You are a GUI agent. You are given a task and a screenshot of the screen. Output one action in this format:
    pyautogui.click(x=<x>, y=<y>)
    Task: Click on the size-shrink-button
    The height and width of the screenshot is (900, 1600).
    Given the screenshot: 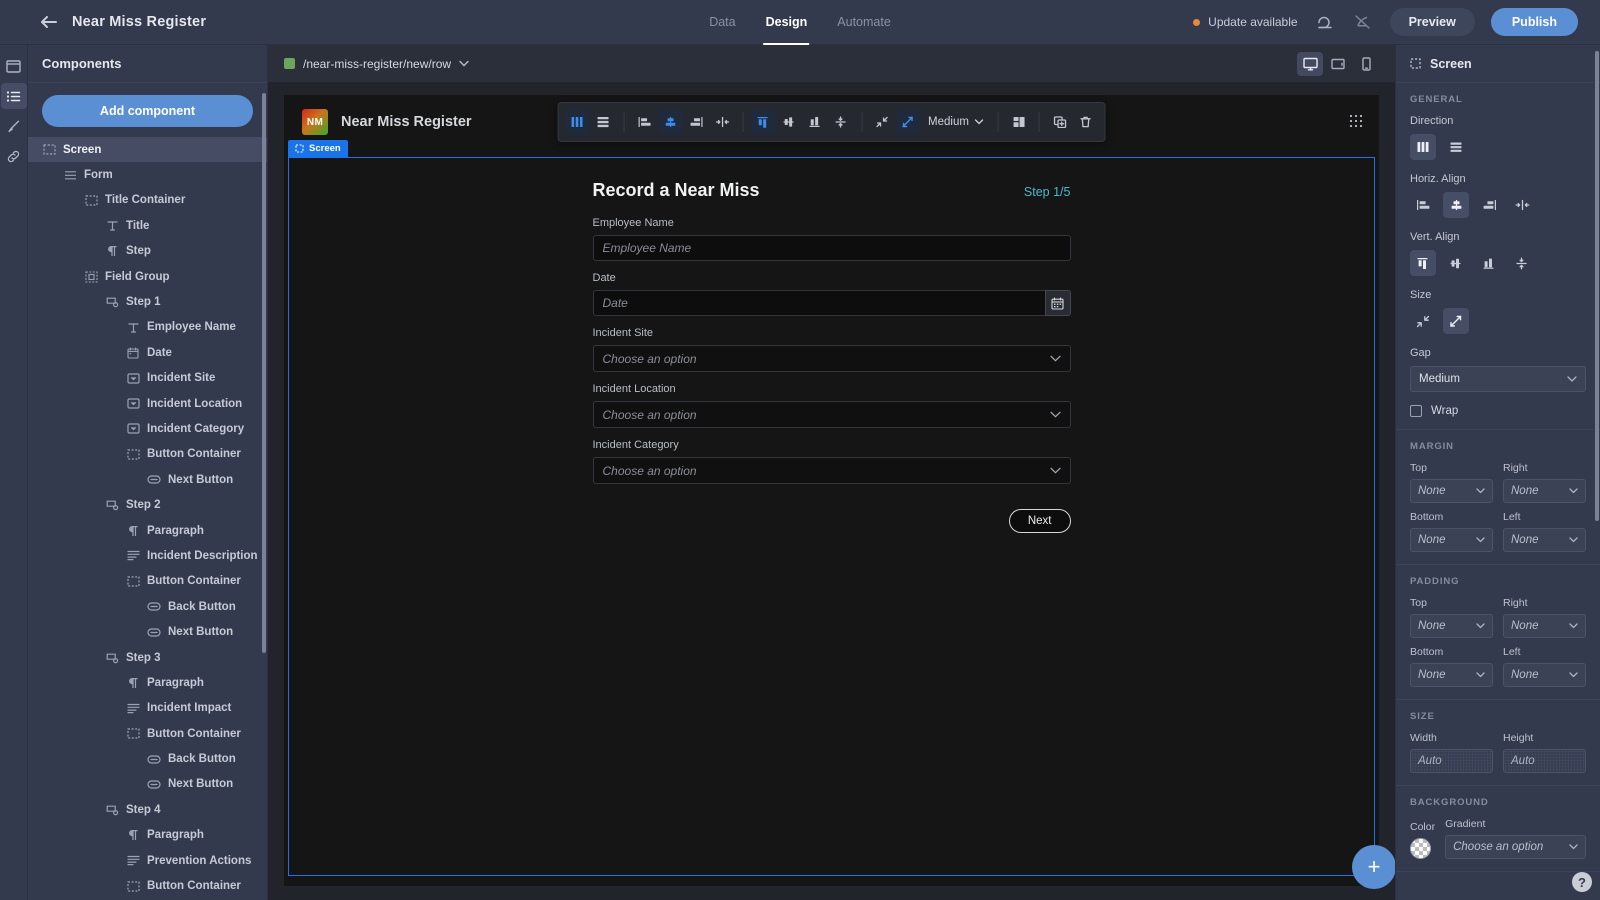 What is the action you would take?
    pyautogui.click(x=882, y=122)
    